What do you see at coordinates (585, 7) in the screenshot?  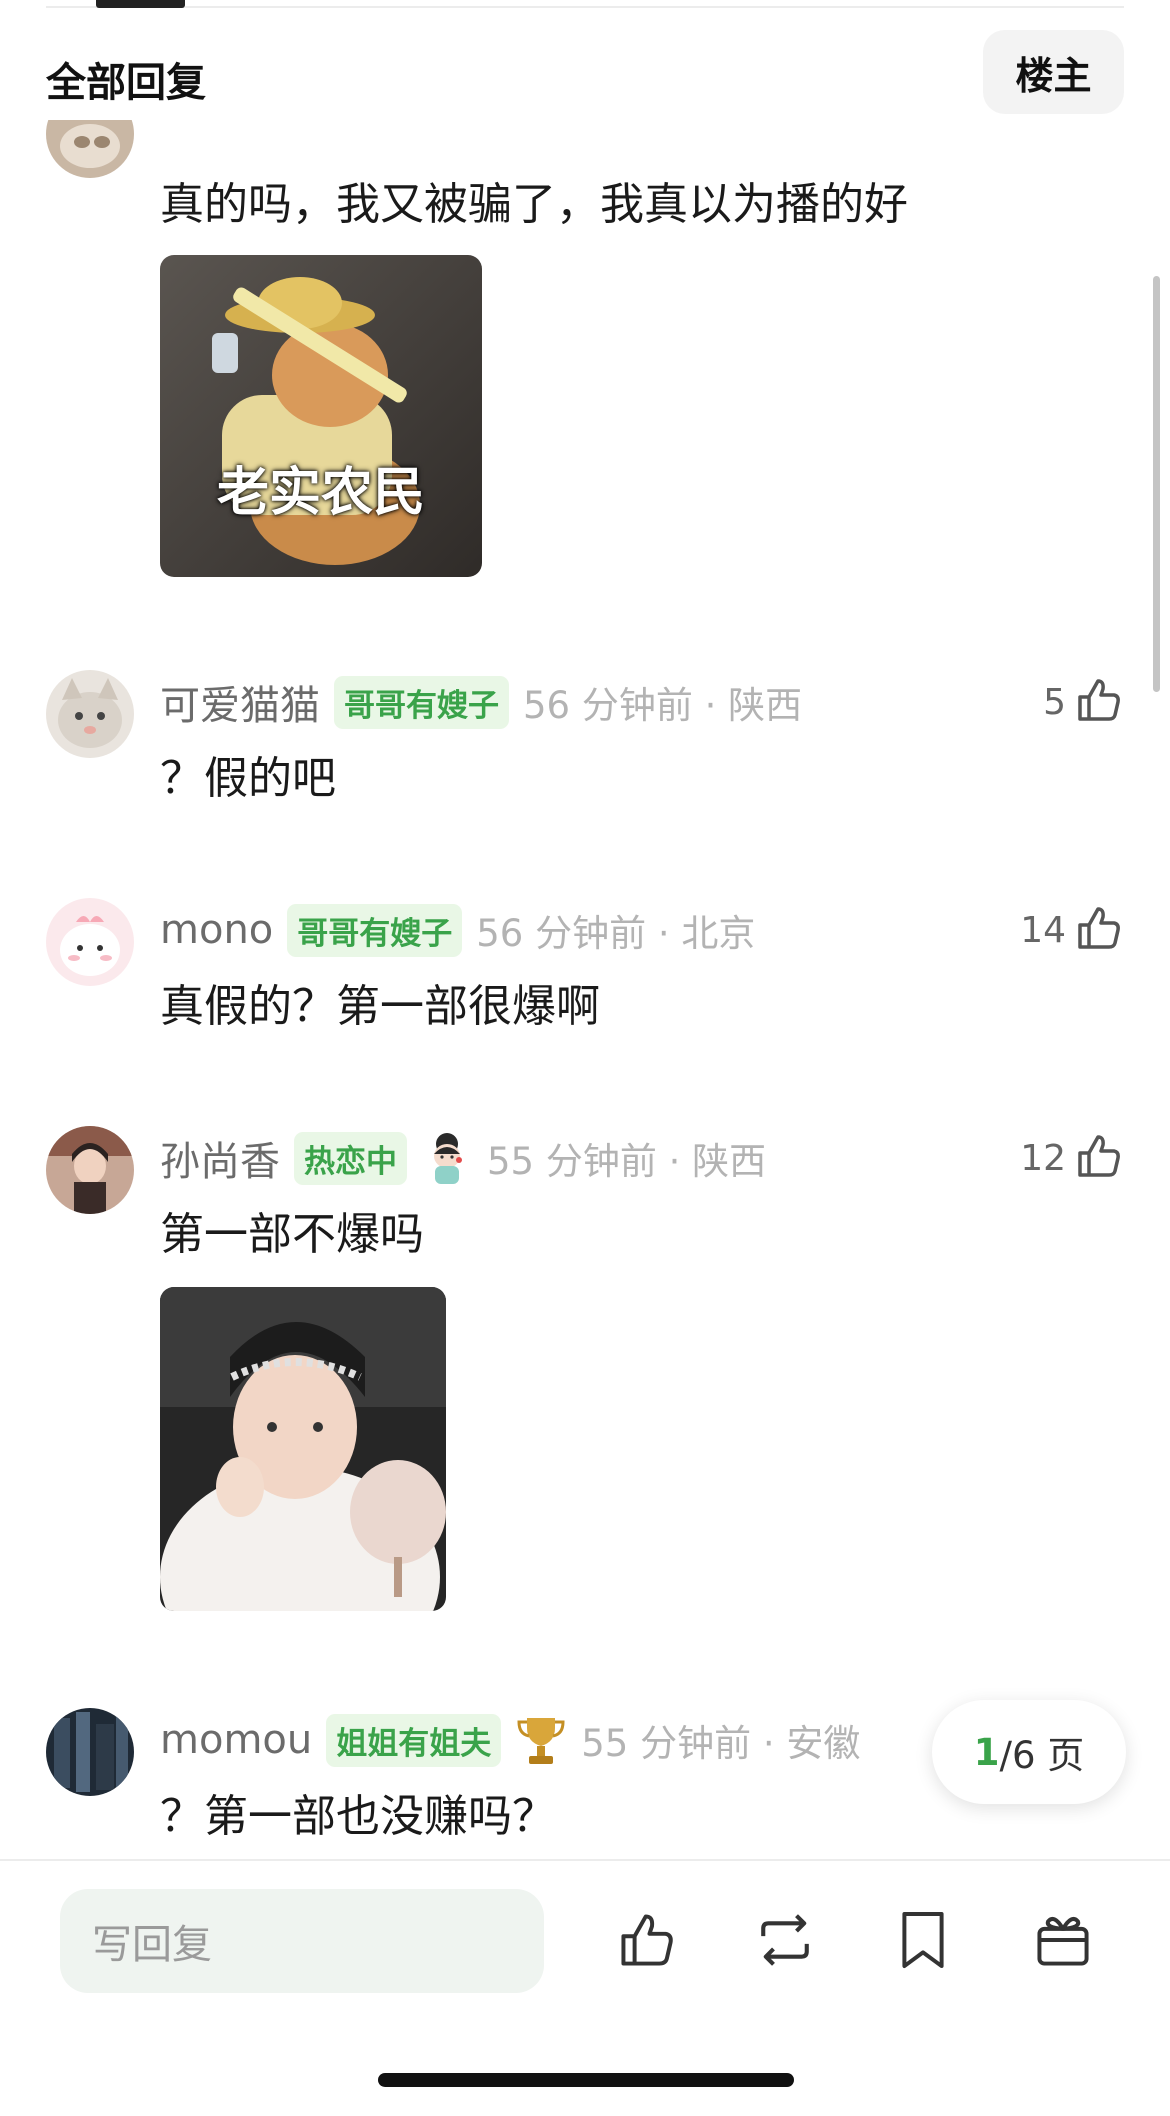 I see `top-divider` at bounding box center [585, 7].